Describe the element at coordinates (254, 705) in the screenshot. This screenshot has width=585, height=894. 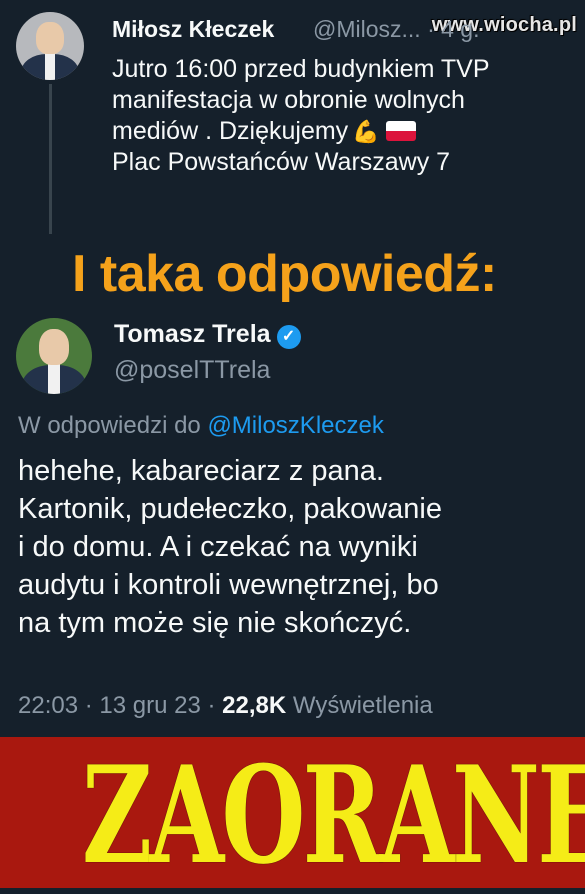
I see `views-count: 22,8K` at that location.